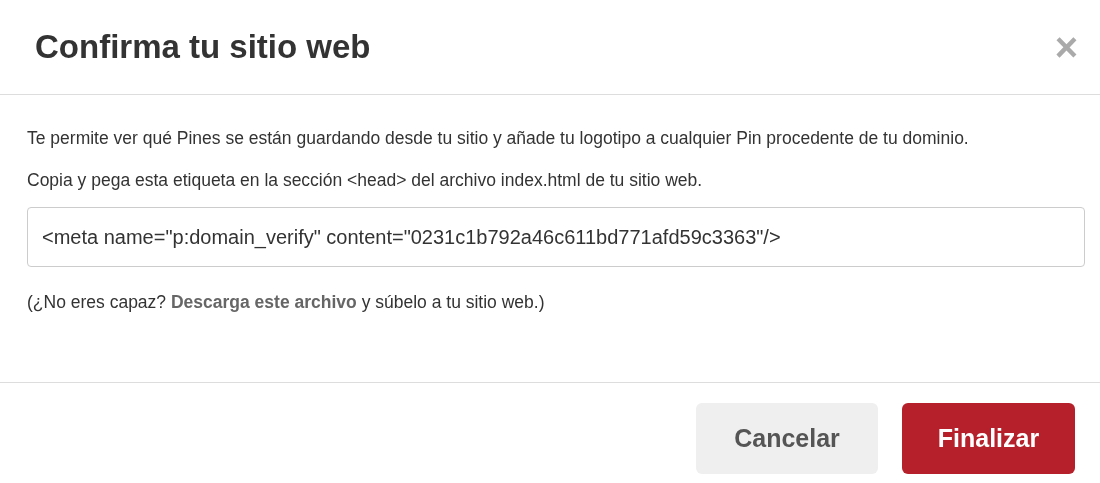  What do you see at coordinates (263, 302) in the screenshot?
I see `download-file-link: Descarga este archivo` at bounding box center [263, 302].